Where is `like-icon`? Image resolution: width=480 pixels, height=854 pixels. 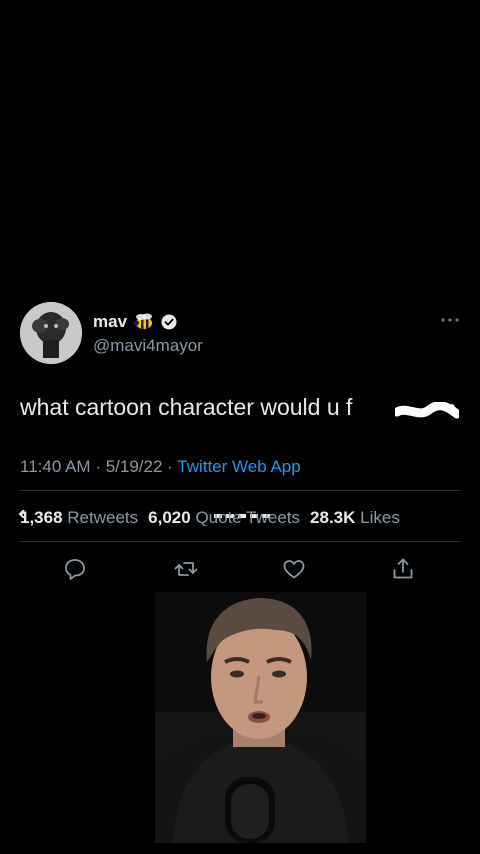
like-icon is located at coordinates (294, 569).